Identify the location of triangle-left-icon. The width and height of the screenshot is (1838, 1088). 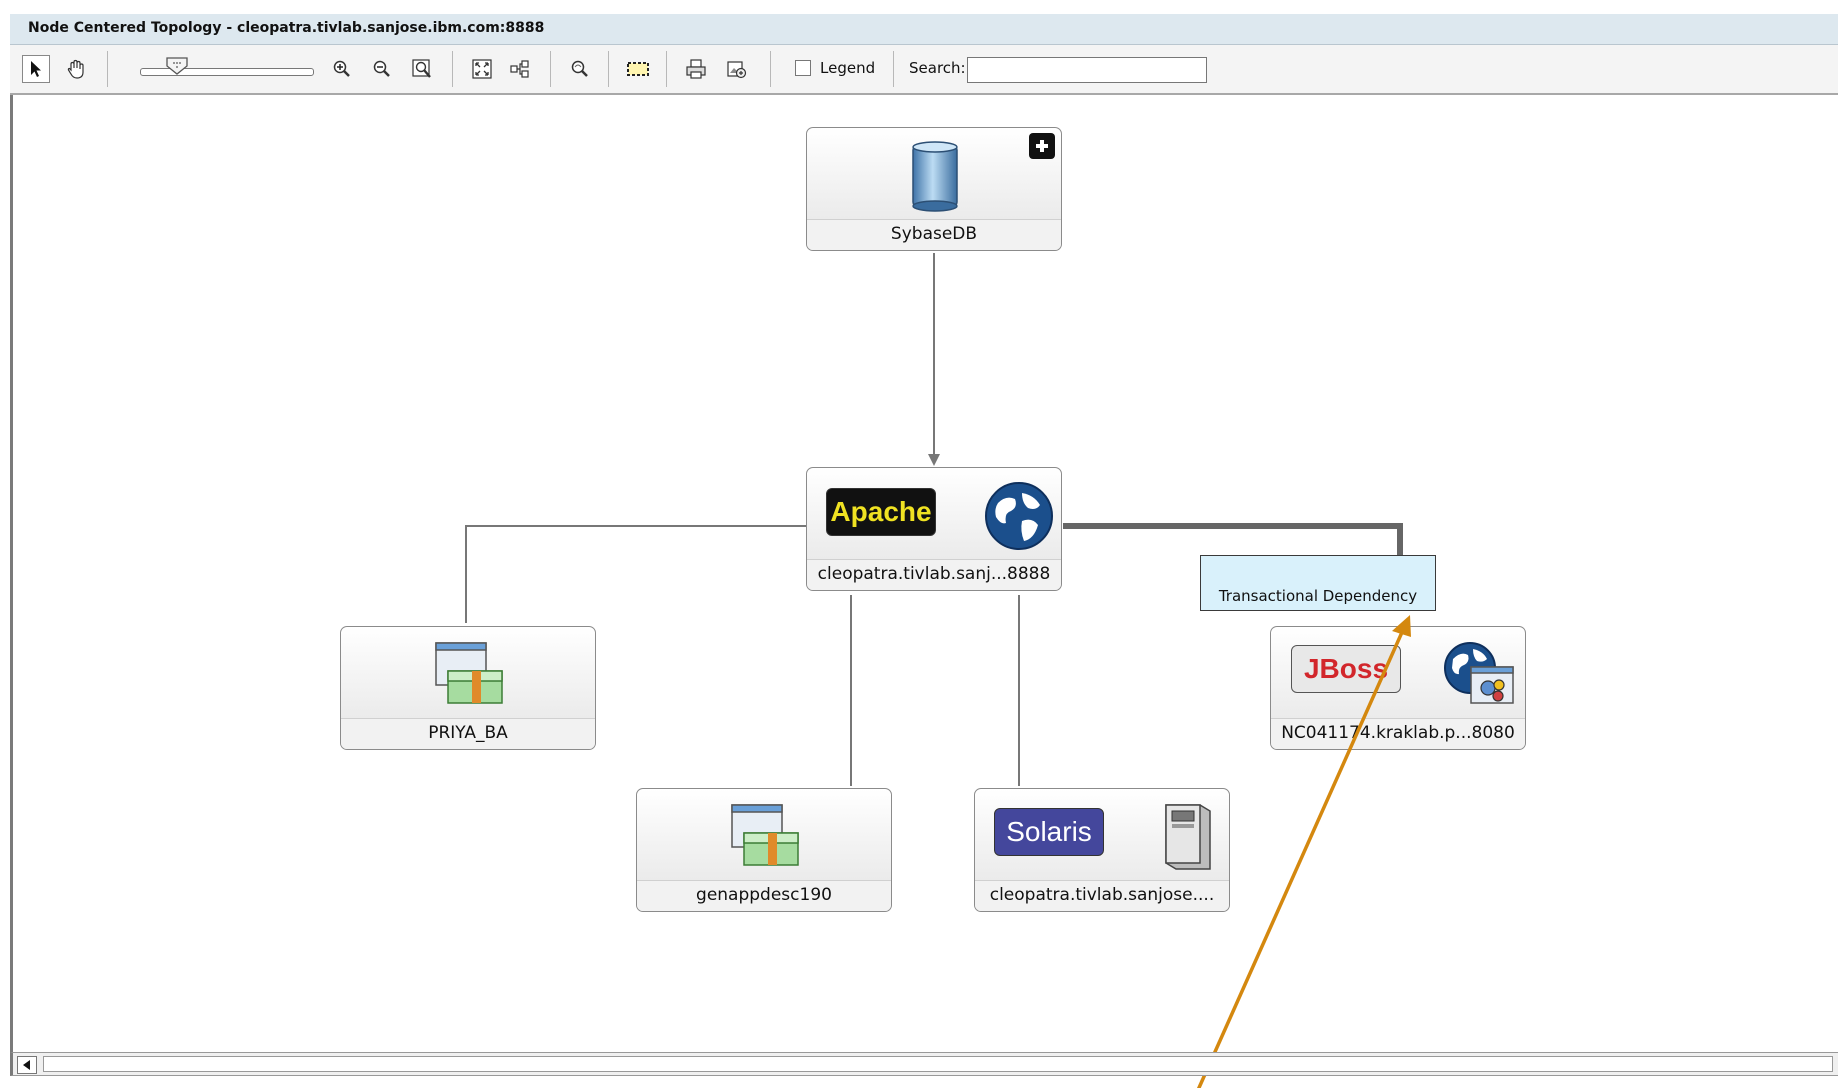
(26, 1065).